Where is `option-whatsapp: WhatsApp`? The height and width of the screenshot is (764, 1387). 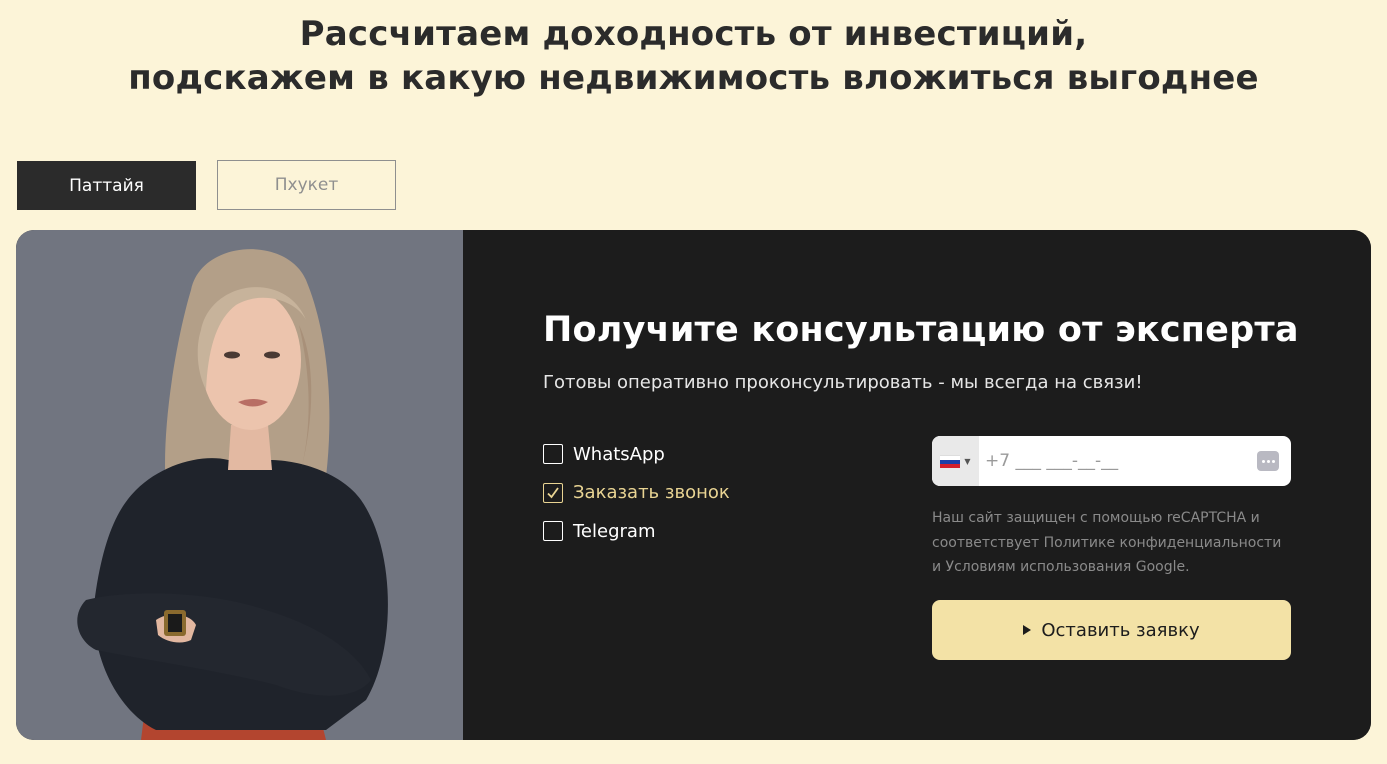
option-whatsapp: WhatsApp is located at coordinates (636, 454).